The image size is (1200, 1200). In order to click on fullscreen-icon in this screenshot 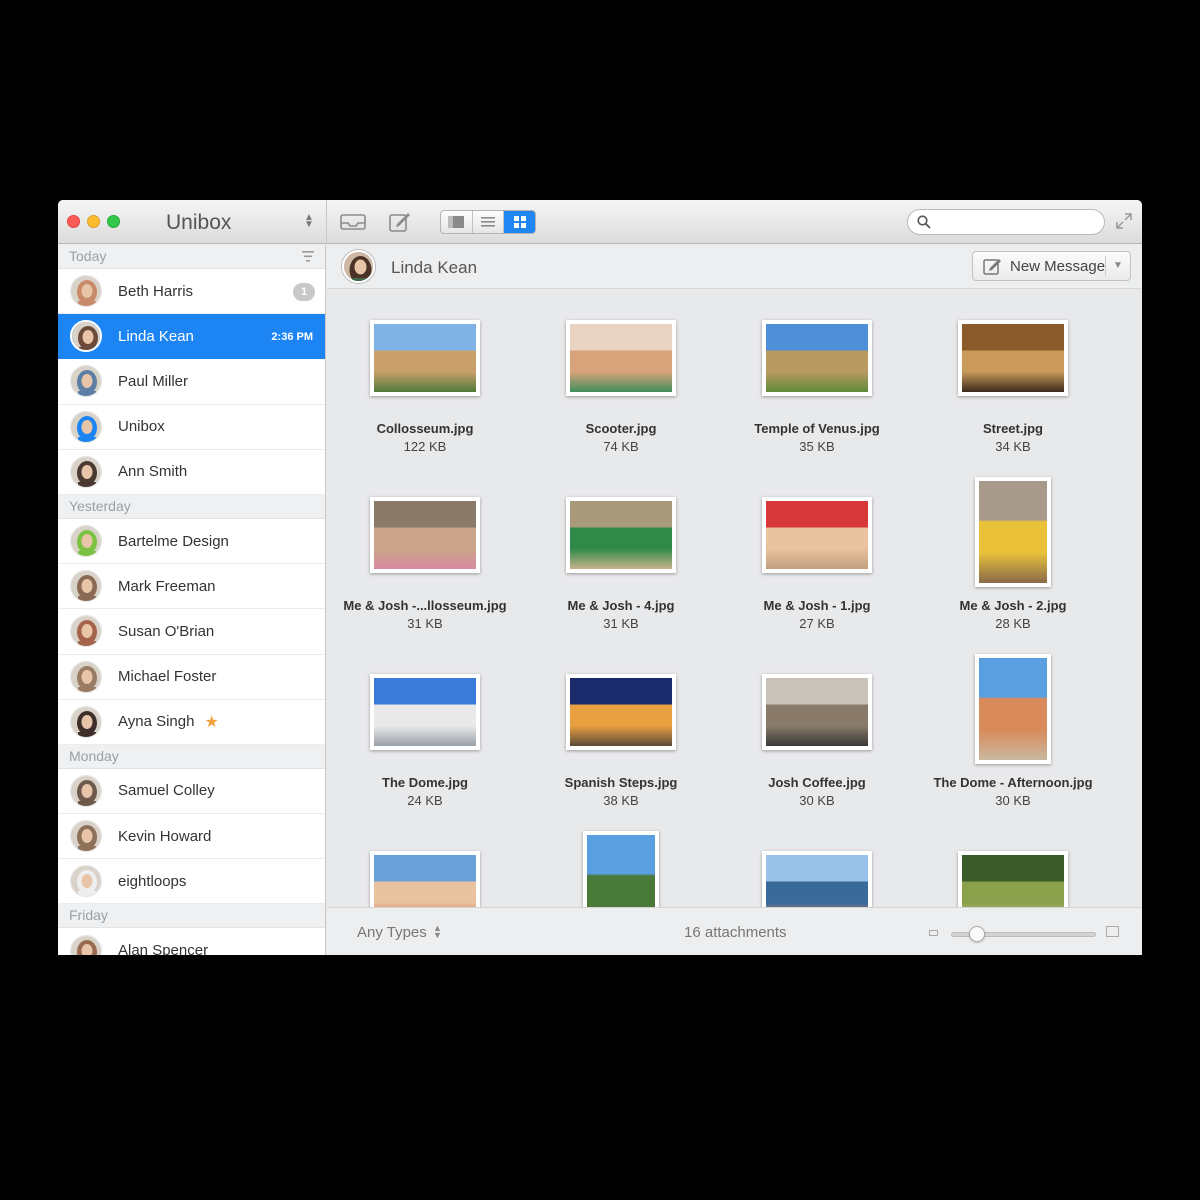, I will do `click(1124, 221)`.